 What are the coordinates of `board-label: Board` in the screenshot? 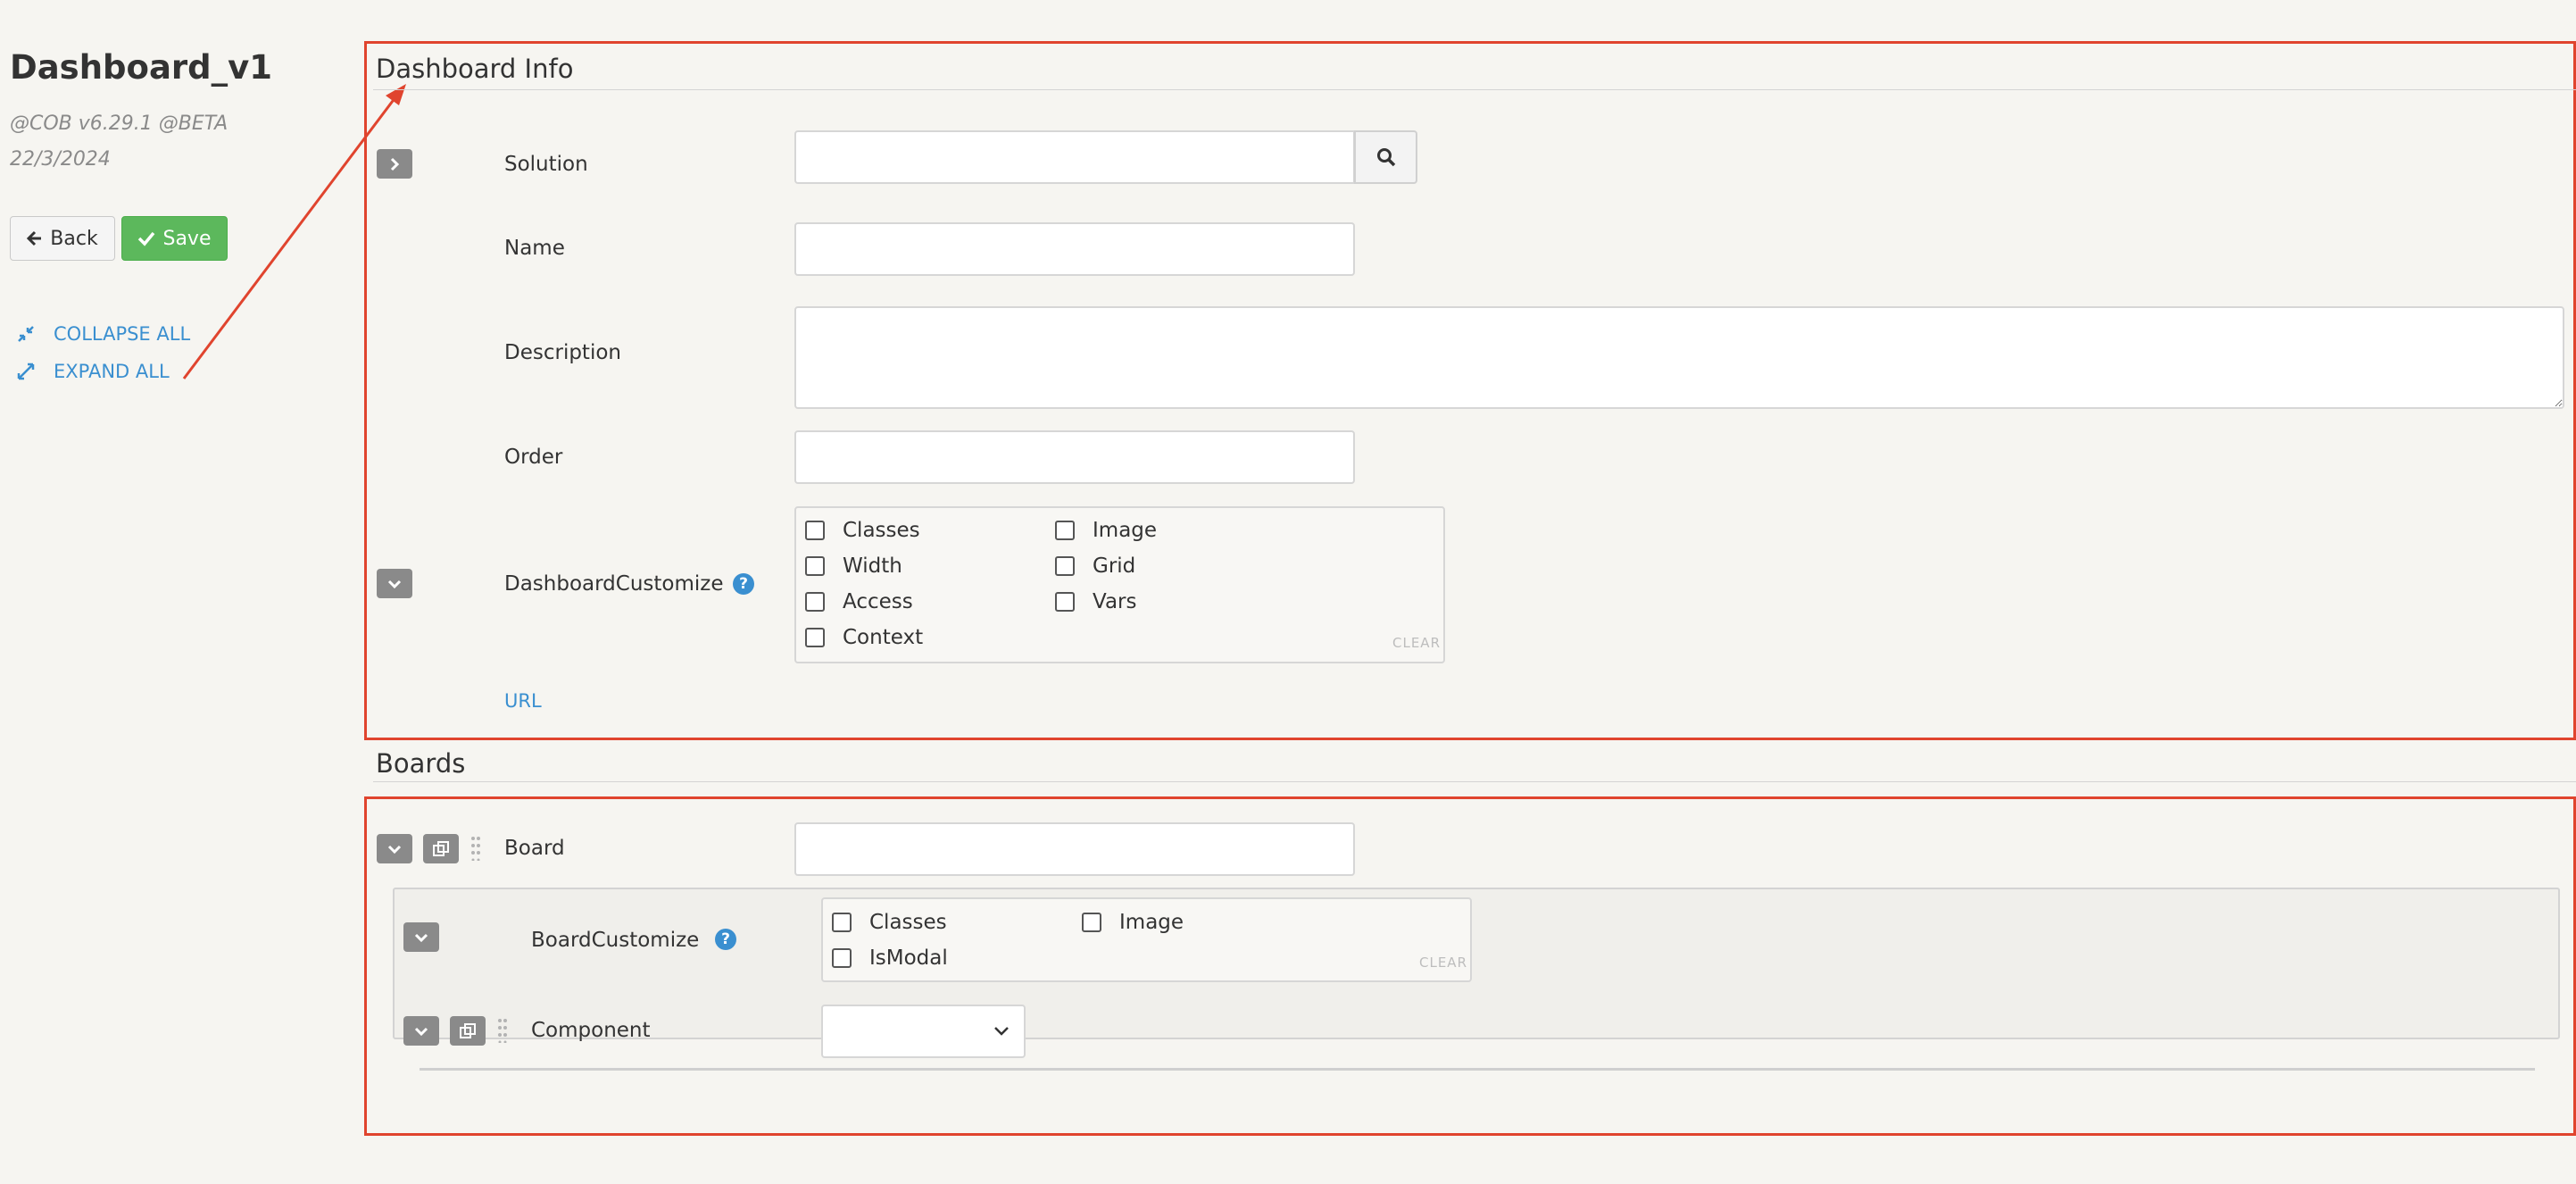 It's located at (535, 849).